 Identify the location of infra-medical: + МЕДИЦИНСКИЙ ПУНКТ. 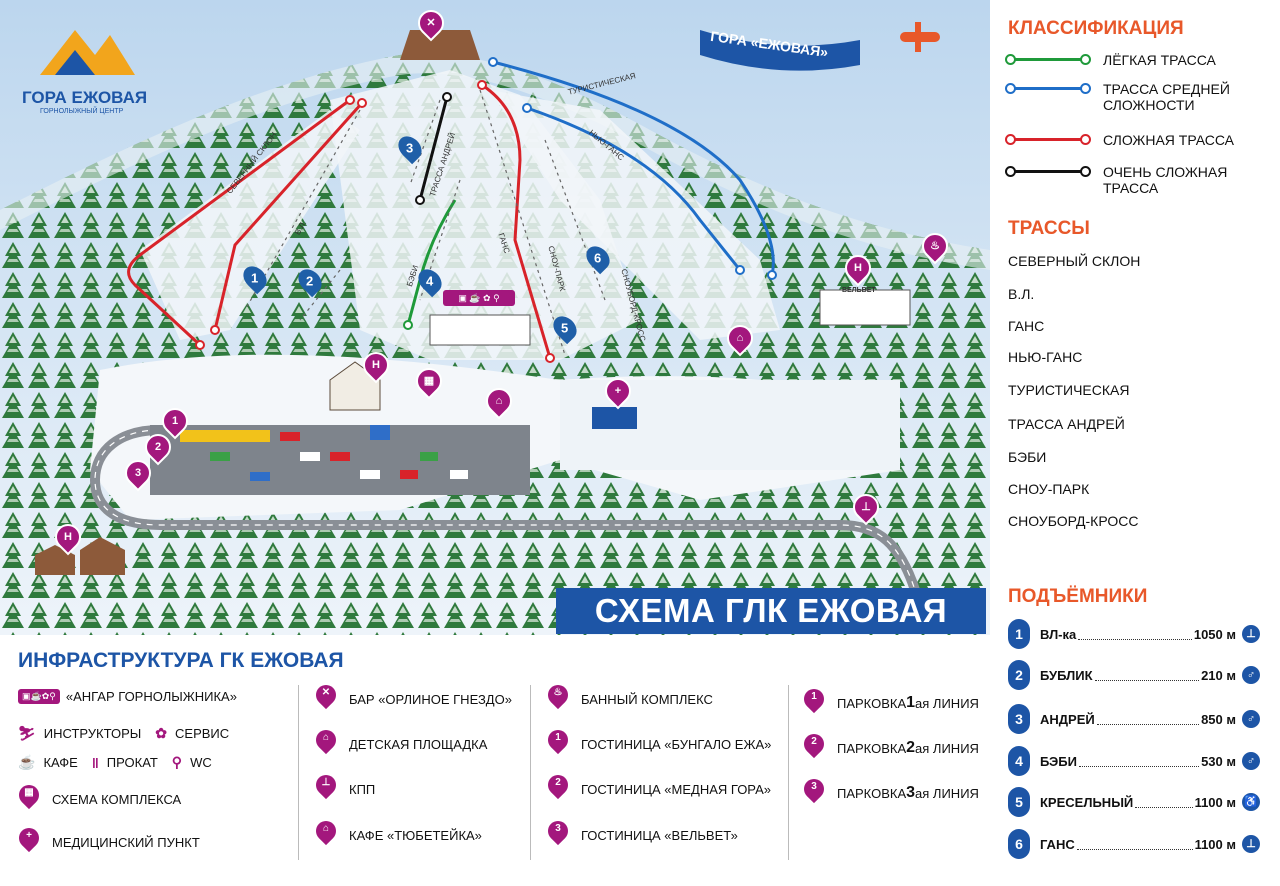
(109, 842).